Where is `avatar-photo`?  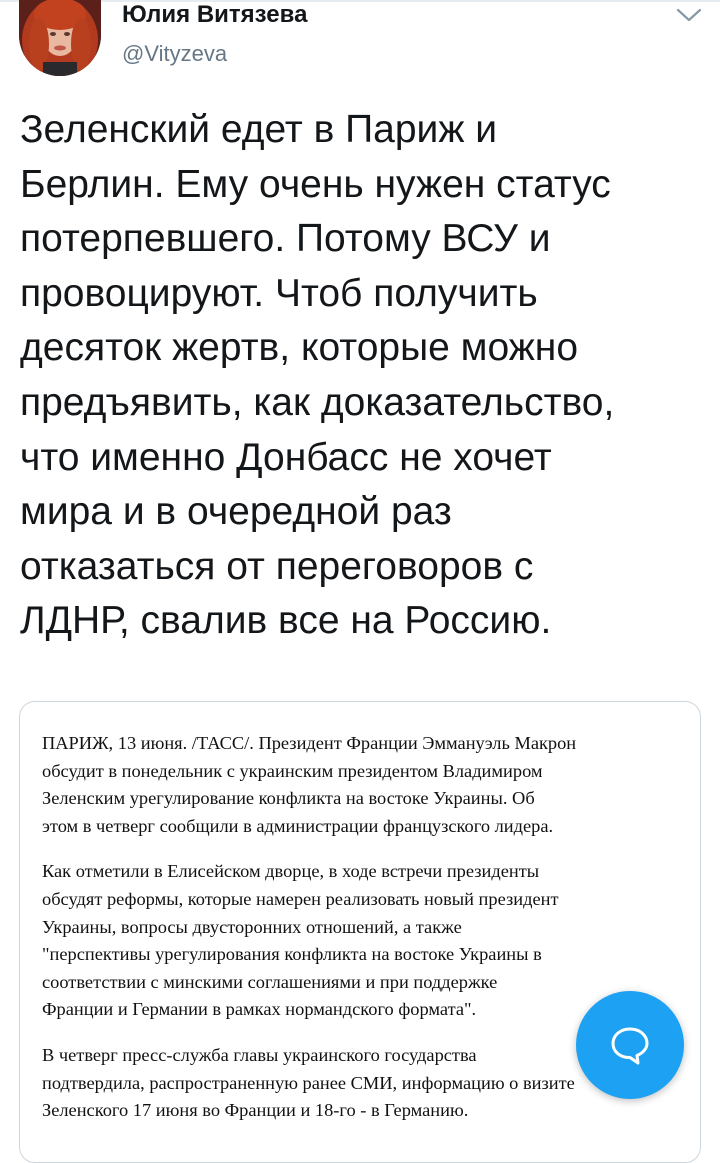
avatar-photo is located at coordinates (60, 38).